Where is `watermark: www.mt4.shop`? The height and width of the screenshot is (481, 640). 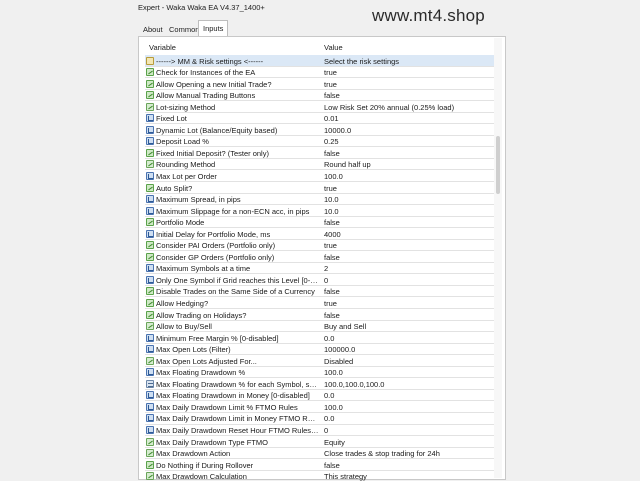 watermark: www.mt4.shop is located at coordinates (428, 15).